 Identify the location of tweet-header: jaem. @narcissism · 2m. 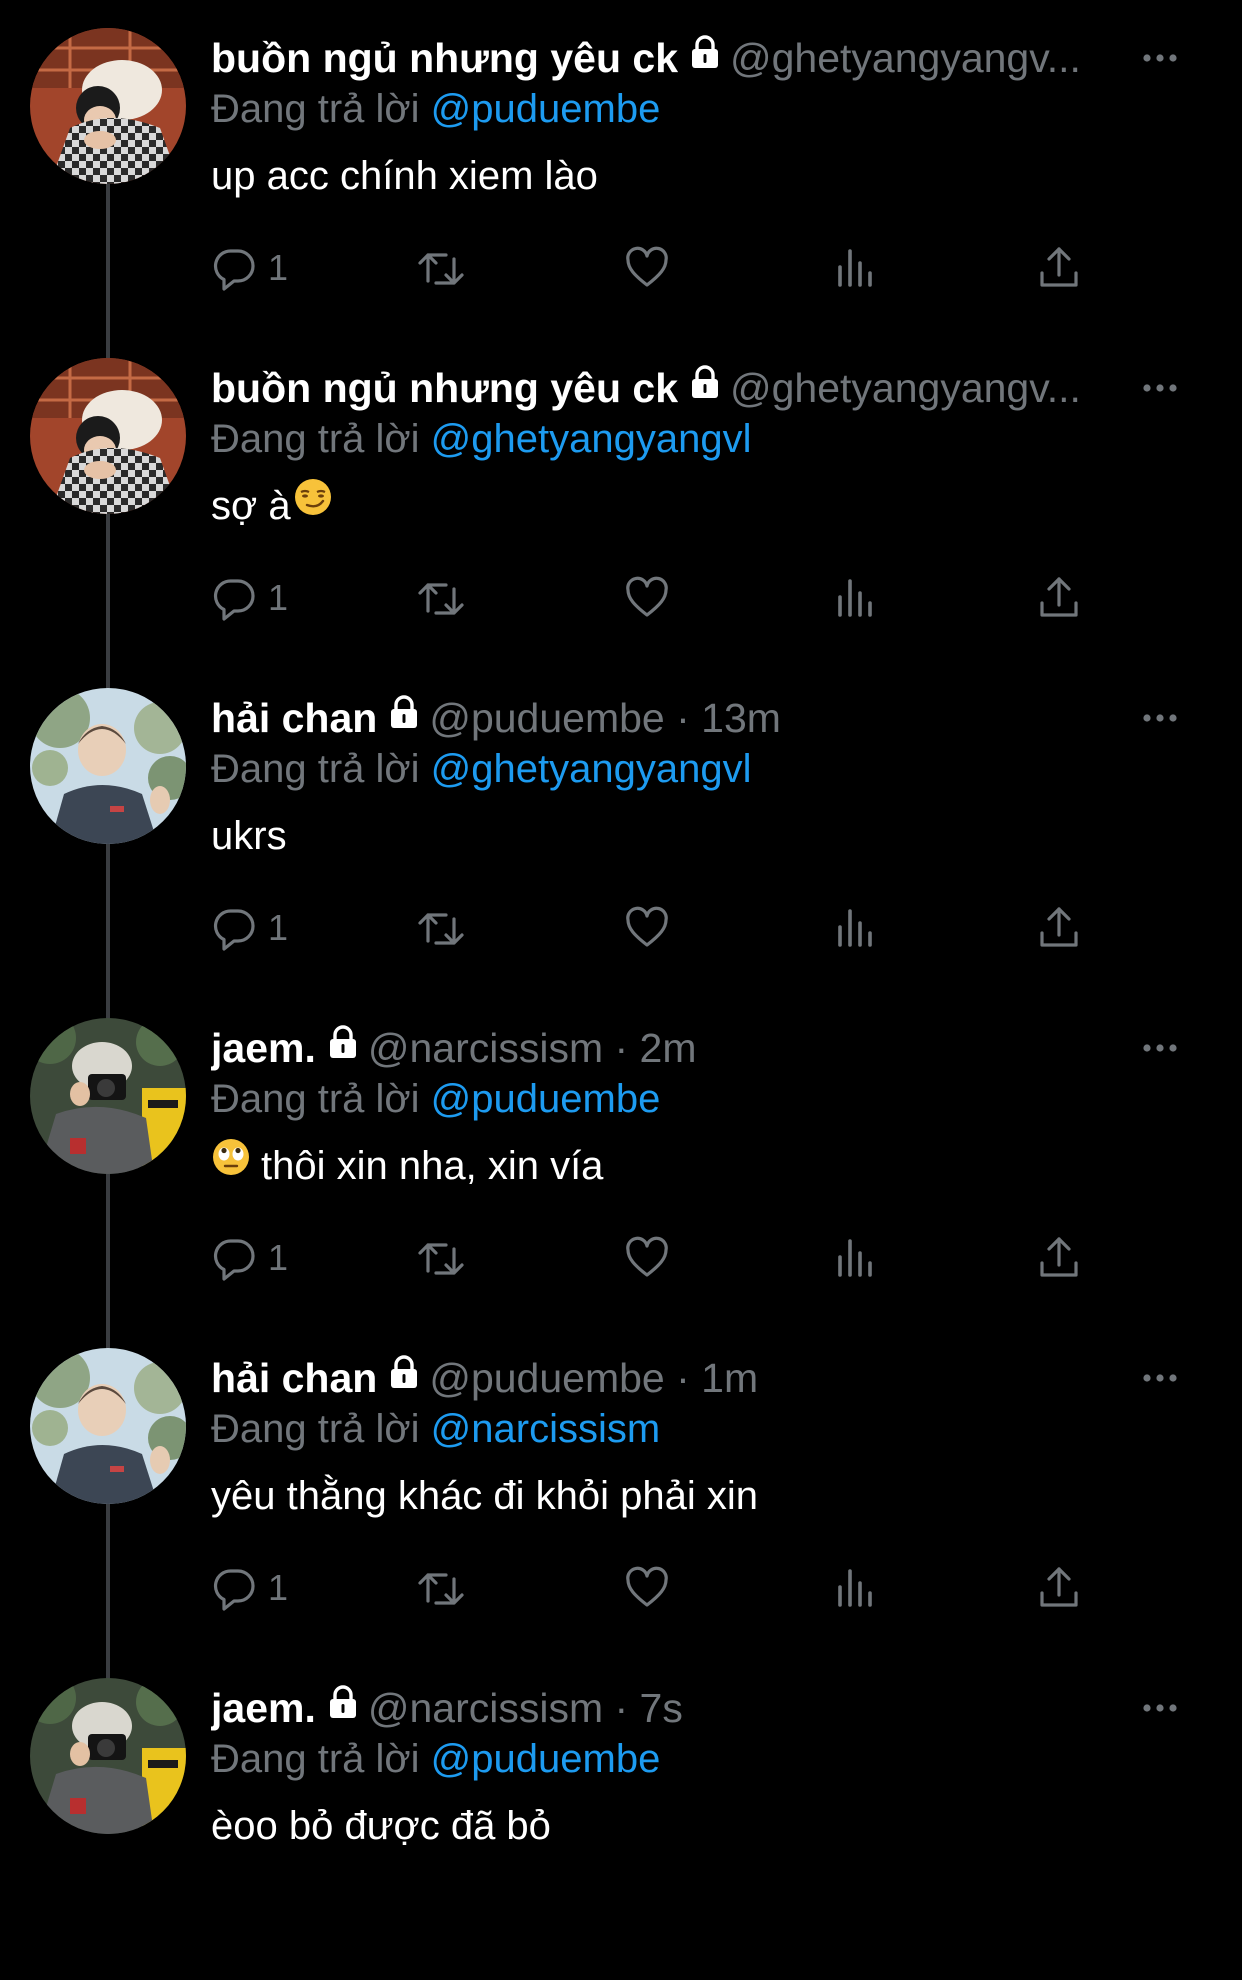
(681, 1048).